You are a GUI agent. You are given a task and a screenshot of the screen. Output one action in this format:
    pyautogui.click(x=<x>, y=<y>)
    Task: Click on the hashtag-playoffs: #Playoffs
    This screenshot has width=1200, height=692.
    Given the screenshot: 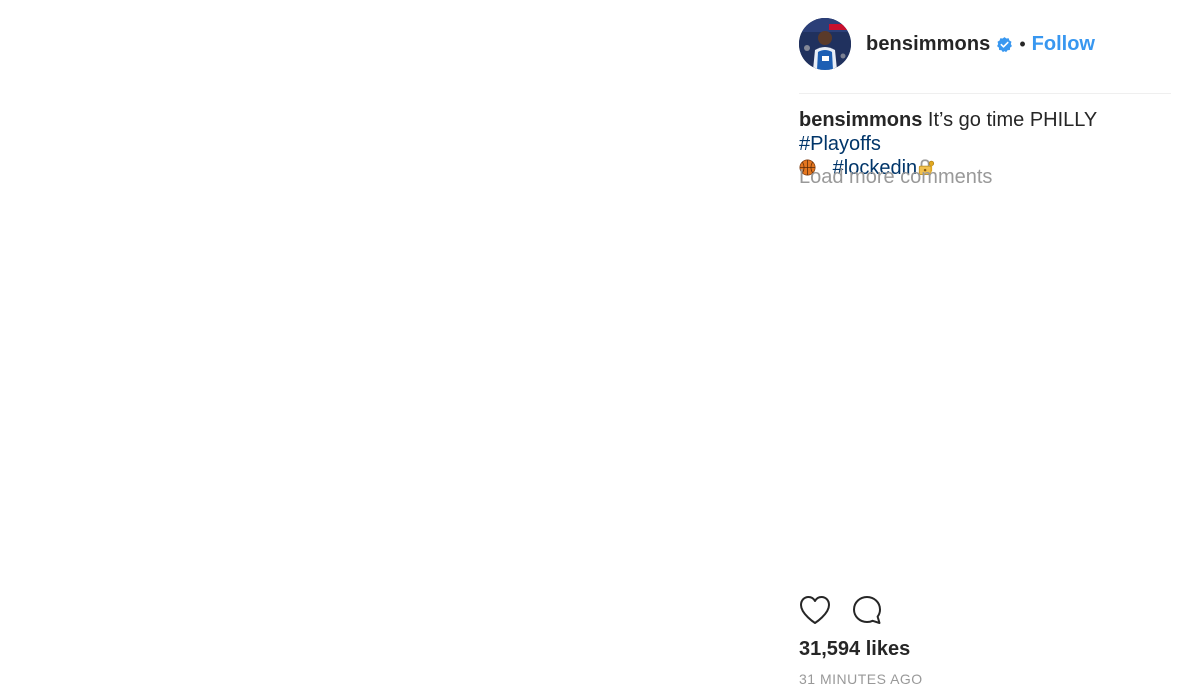 What is the action you would take?
    pyautogui.click(x=840, y=144)
    